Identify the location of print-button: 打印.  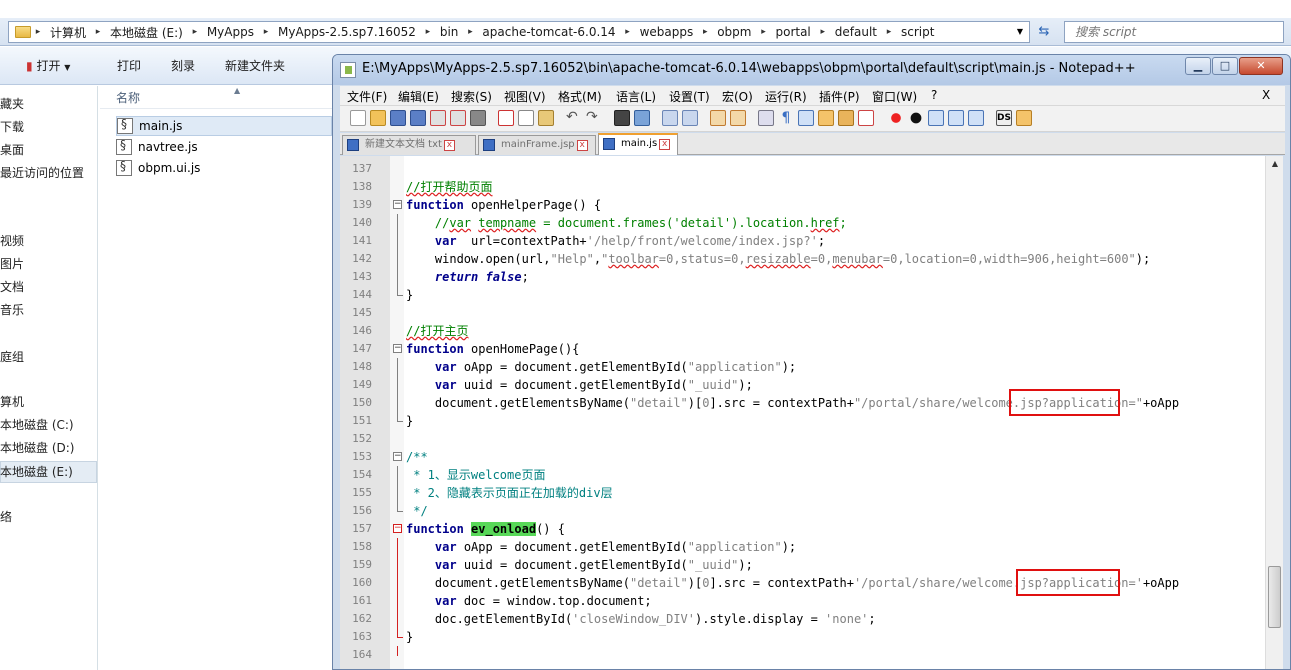
(129, 66).